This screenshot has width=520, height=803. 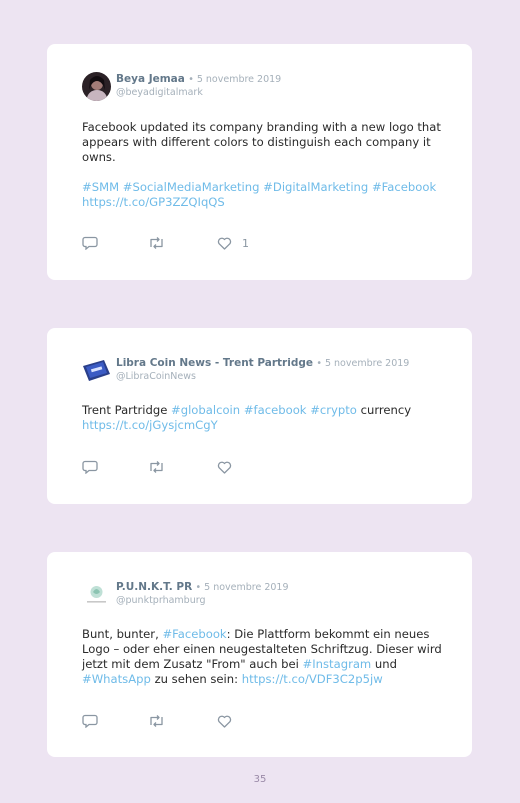 I want to click on hashtag-link: #SMM, so click(x=100, y=187).